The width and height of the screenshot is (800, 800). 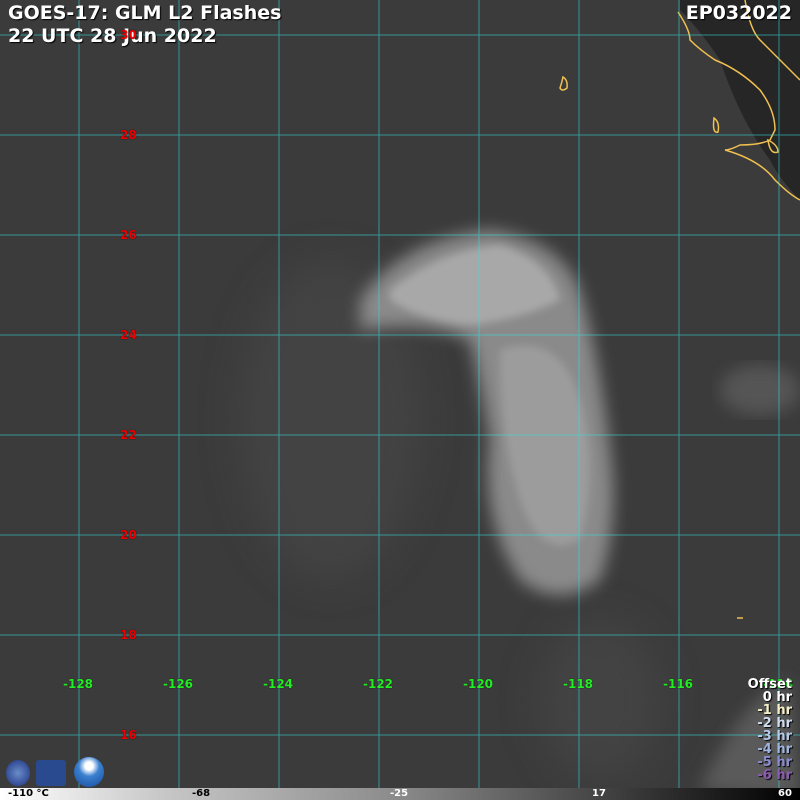 What do you see at coordinates (178, 684) in the screenshot?
I see `longitude-label: -126` at bounding box center [178, 684].